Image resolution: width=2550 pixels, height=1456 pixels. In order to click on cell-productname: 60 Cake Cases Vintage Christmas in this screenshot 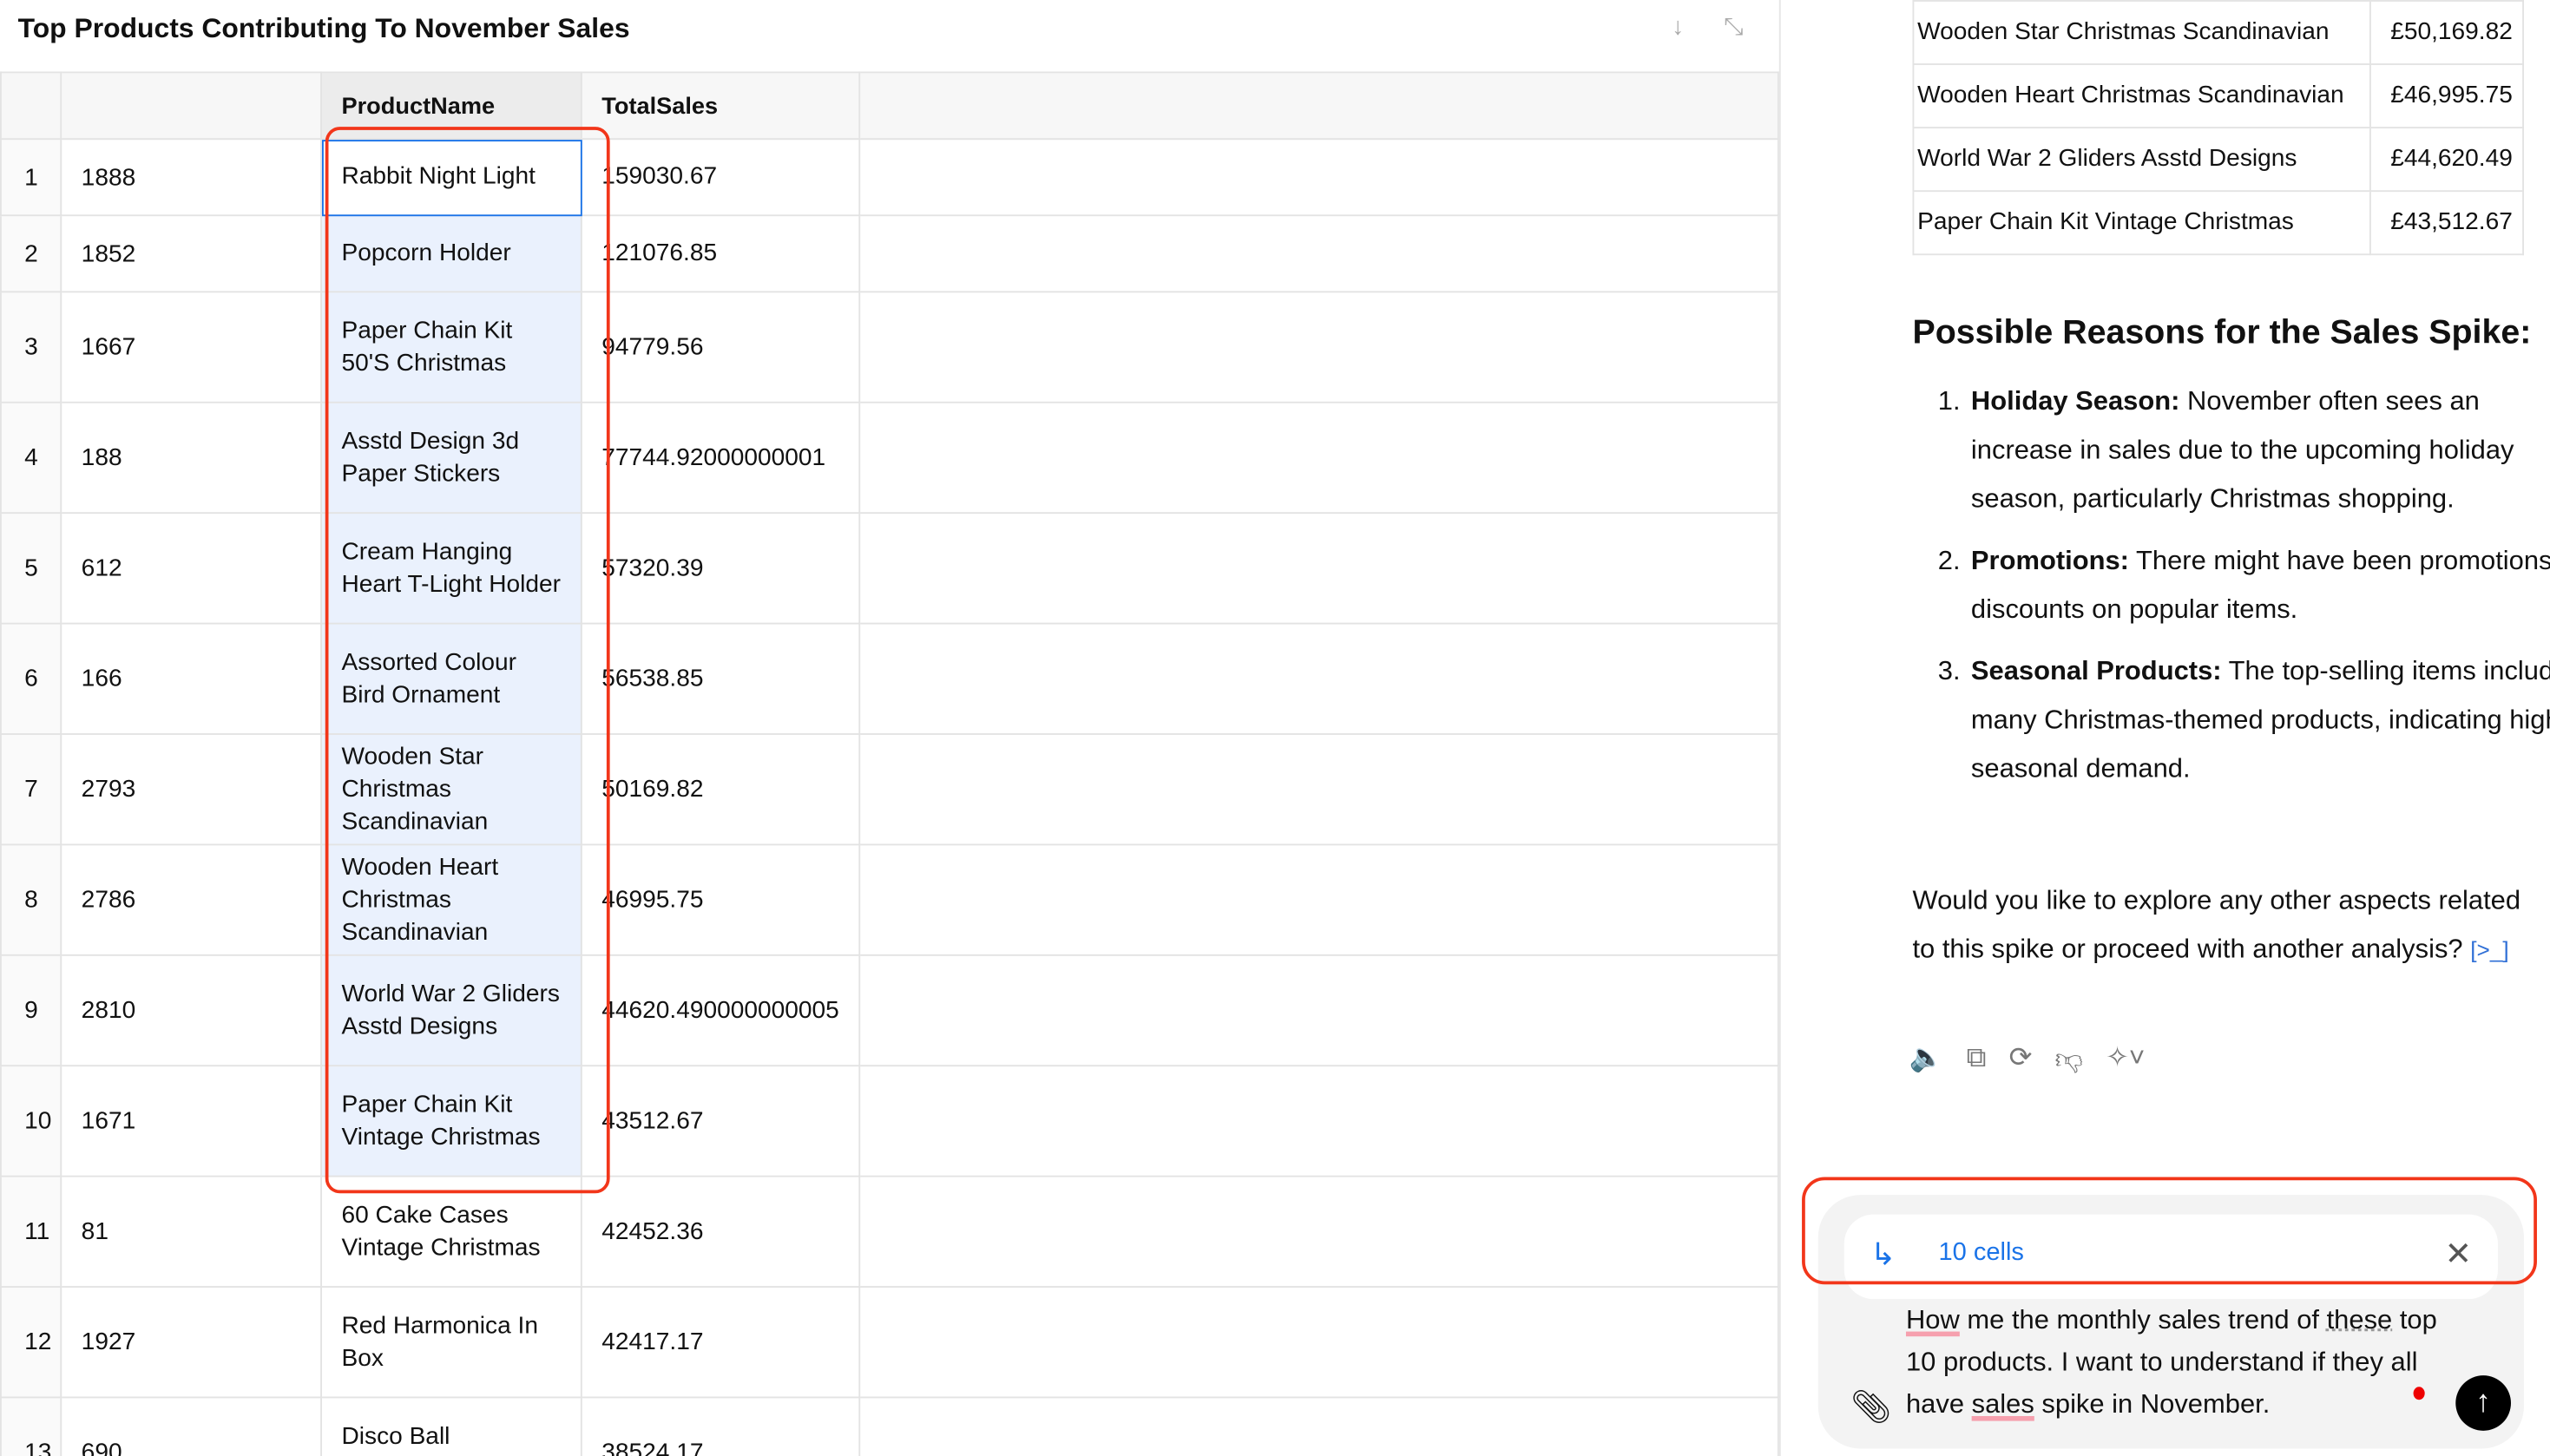, I will do `click(451, 1231)`.